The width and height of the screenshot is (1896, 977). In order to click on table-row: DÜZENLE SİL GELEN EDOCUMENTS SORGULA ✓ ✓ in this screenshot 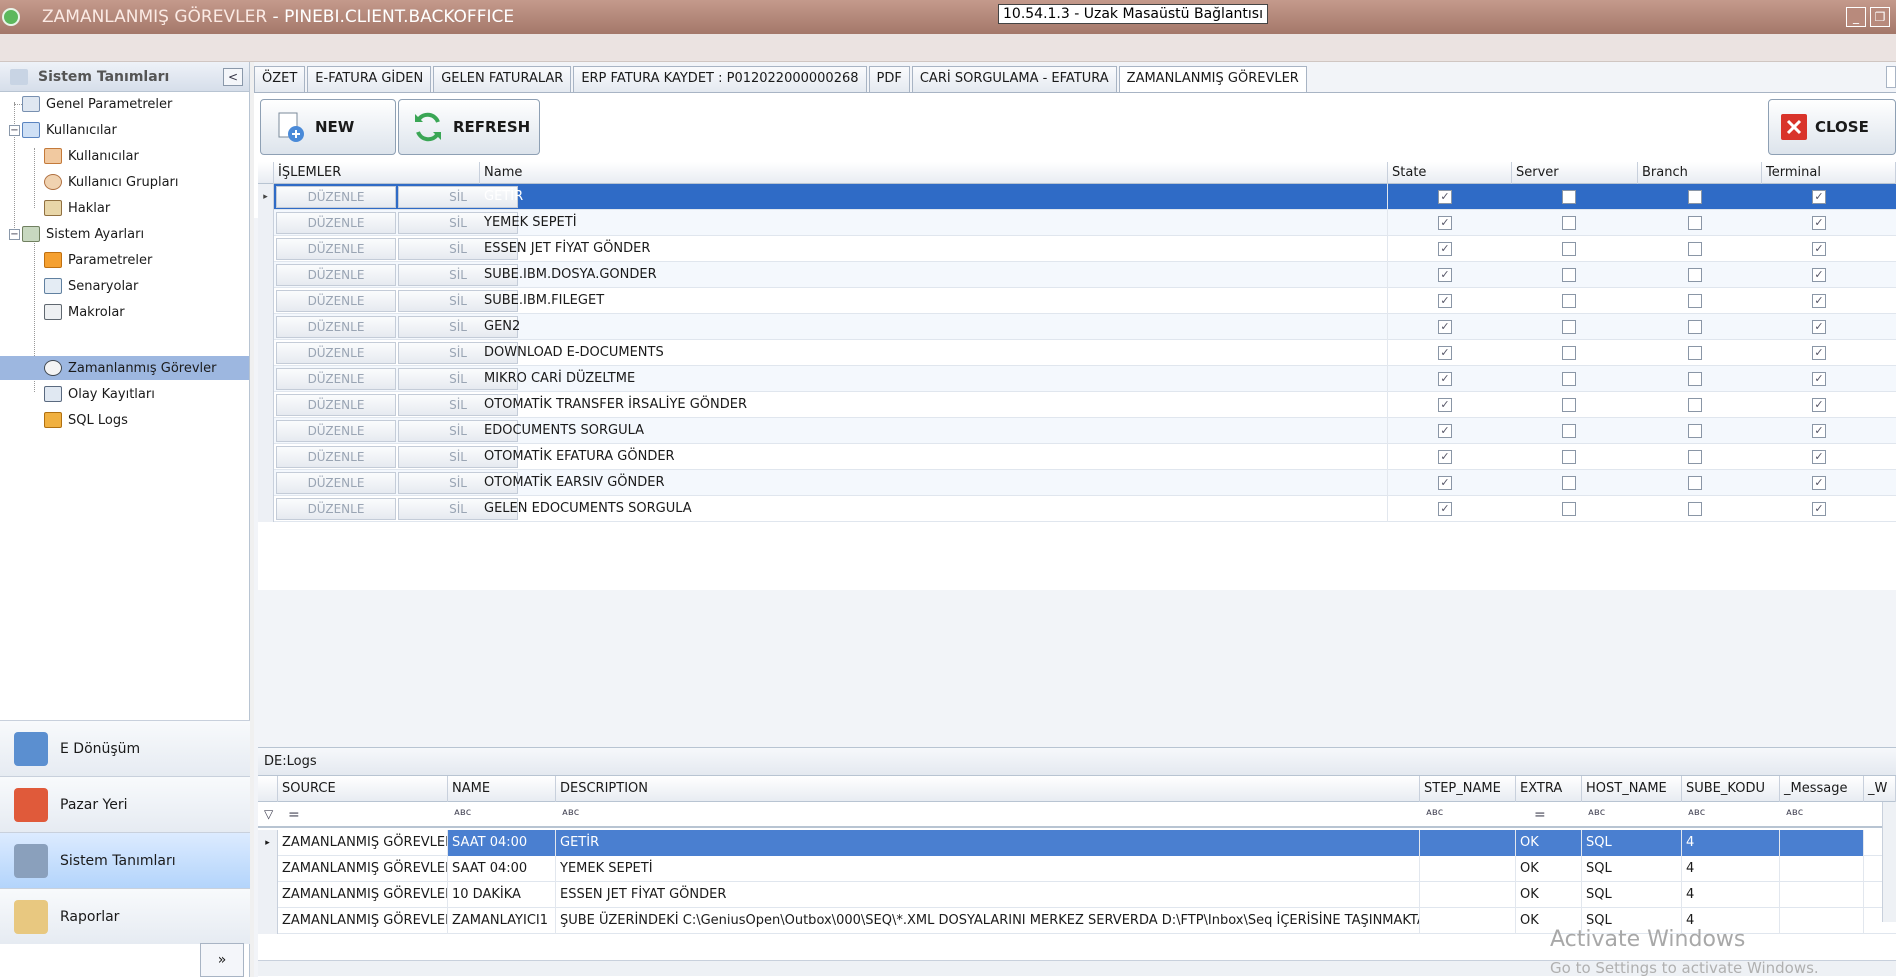, I will do `click(1077, 509)`.